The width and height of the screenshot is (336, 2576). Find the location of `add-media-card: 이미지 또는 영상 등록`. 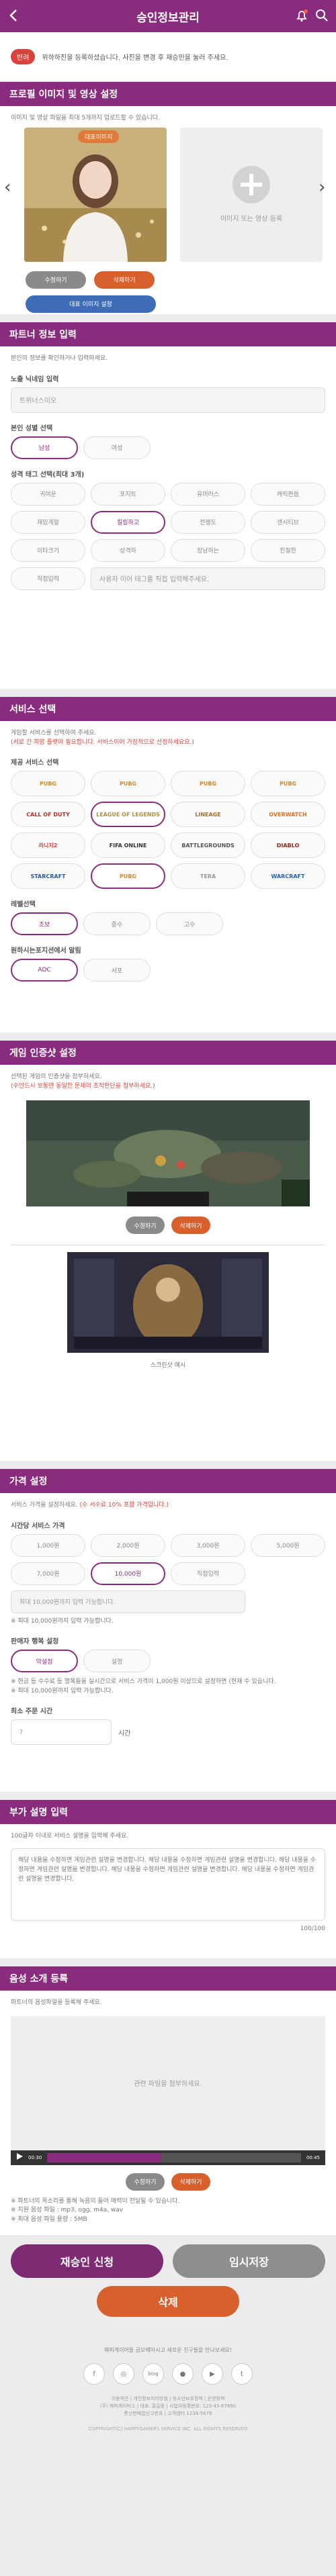

add-media-card: 이미지 또는 영상 등록 is located at coordinates (252, 194).